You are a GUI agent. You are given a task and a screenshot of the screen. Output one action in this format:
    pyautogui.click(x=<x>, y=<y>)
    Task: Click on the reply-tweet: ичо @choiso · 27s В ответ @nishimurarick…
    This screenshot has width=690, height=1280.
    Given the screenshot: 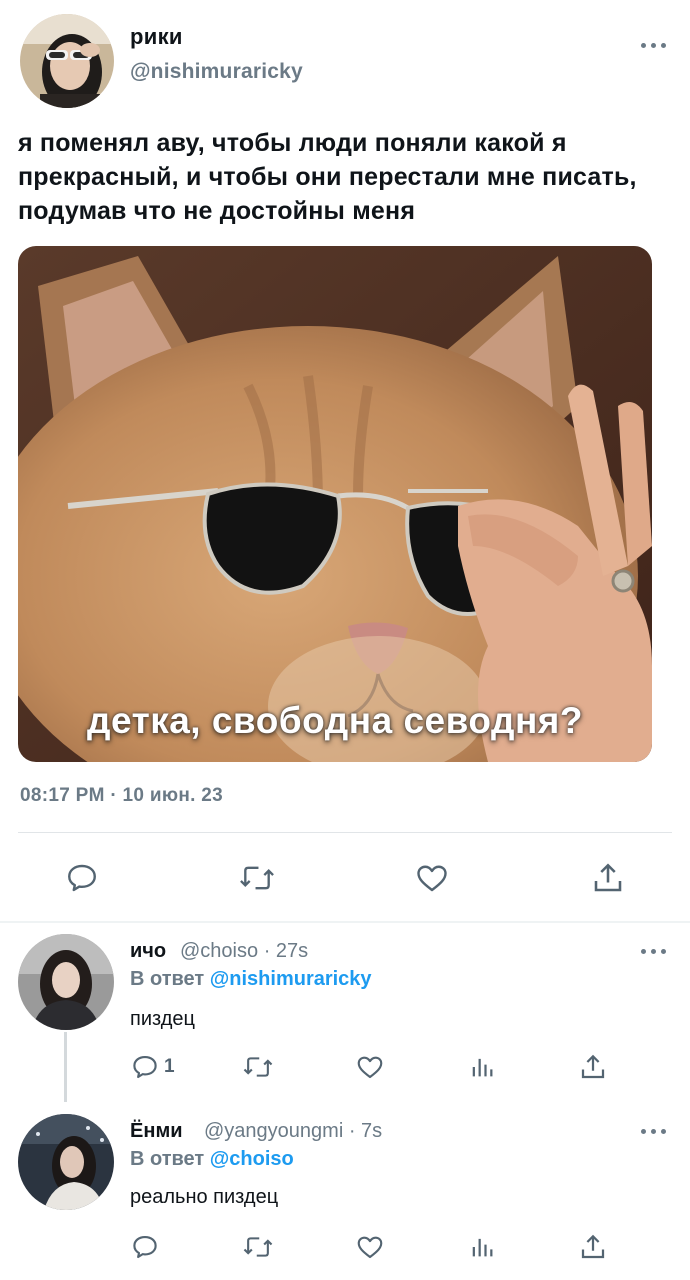 What is the action you would take?
    pyautogui.click(x=345, y=1012)
    